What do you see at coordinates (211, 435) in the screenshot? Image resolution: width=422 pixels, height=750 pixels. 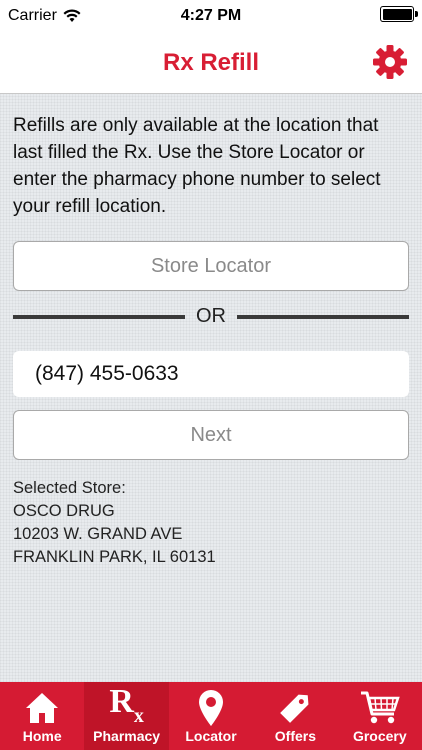 I see `next-button: Next` at bounding box center [211, 435].